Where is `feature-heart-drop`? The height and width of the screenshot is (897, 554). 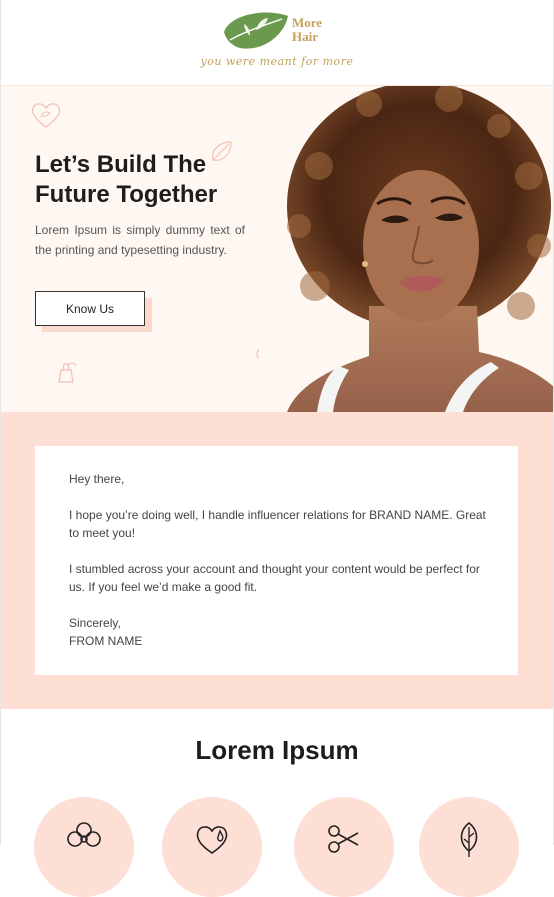 feature-heart-drop is located at coordinates (212, 847).